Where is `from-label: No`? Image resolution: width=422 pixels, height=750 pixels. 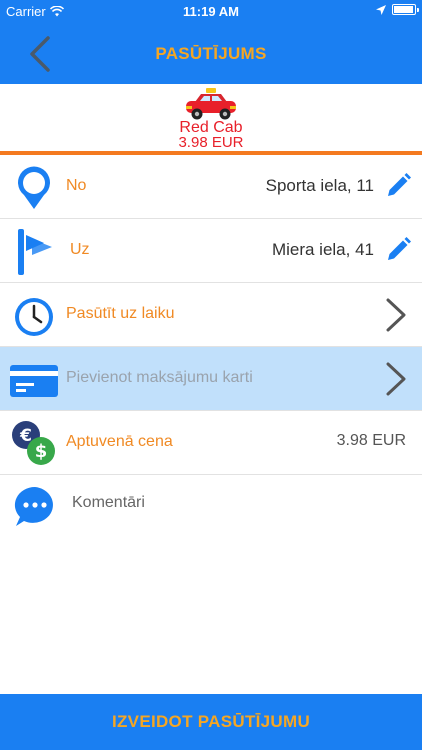 from-label: No is located at coordinates (76, 185).